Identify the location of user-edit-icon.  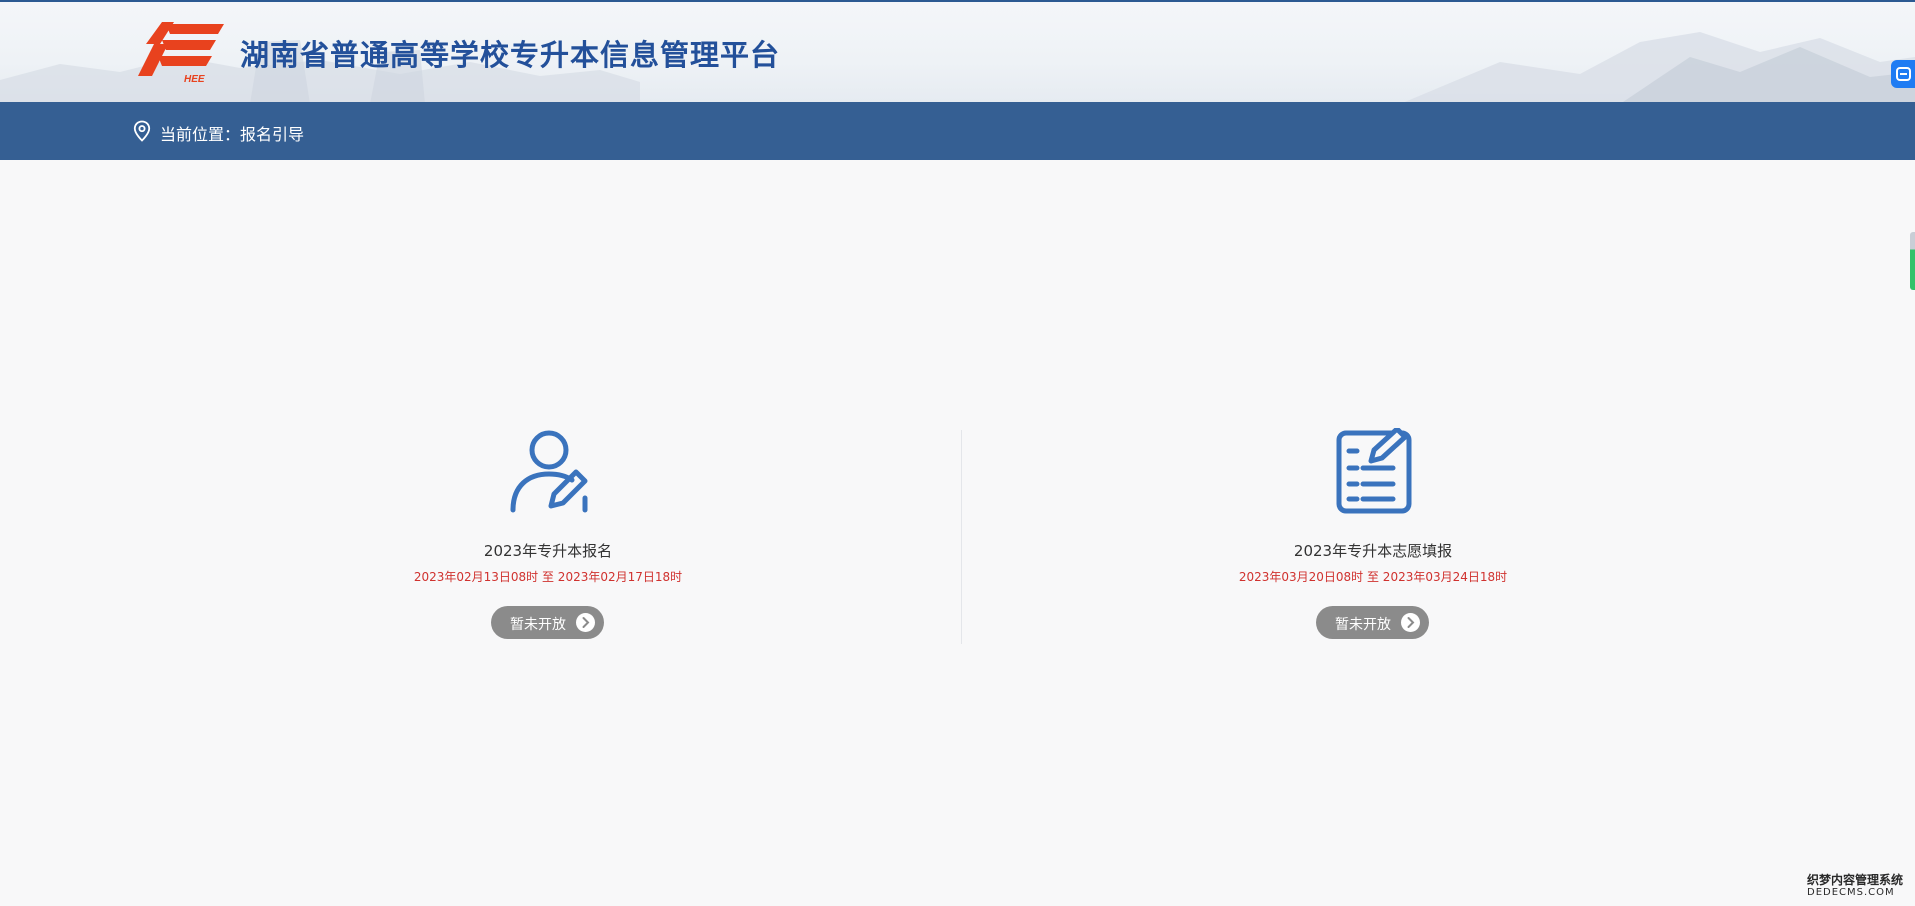
(549, 471).